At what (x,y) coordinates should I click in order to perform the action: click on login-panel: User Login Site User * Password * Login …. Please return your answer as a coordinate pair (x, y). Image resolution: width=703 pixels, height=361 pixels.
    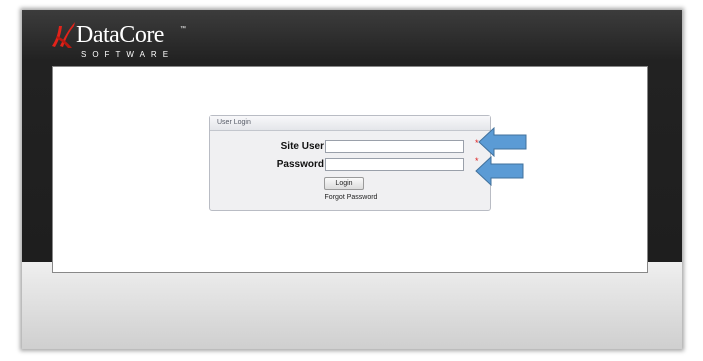
    Looking at the image, I should click on (350, 163).